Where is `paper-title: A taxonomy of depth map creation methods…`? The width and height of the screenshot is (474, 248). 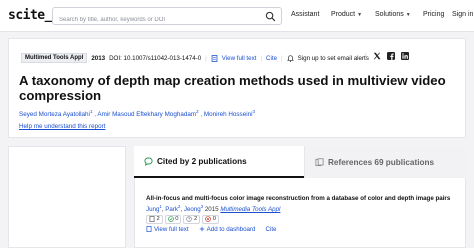 paper-title: A taxonomy of depth map creation methods… is located at coordinates (232, 88).